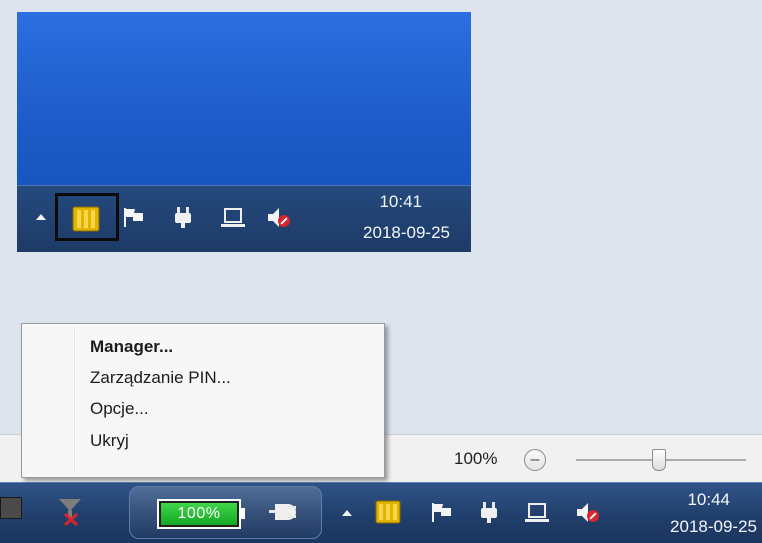 The image size is (762, 543). Describe the element at coordinates (475, 459) in the screenshot. I see `zoom-percent: 100%` at that location.